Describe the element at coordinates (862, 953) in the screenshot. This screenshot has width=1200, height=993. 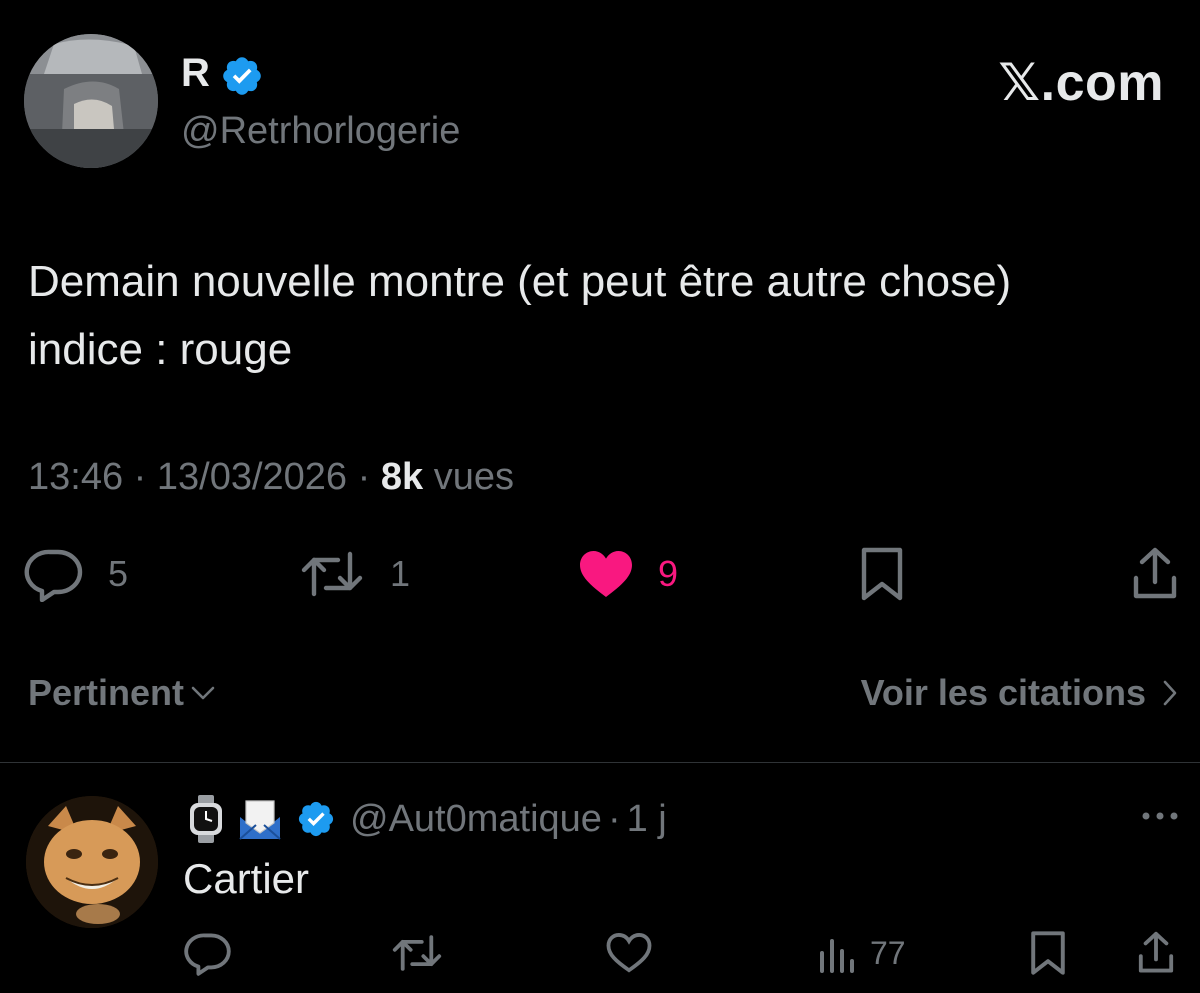
I see `reply-views-button: 77` at that location.